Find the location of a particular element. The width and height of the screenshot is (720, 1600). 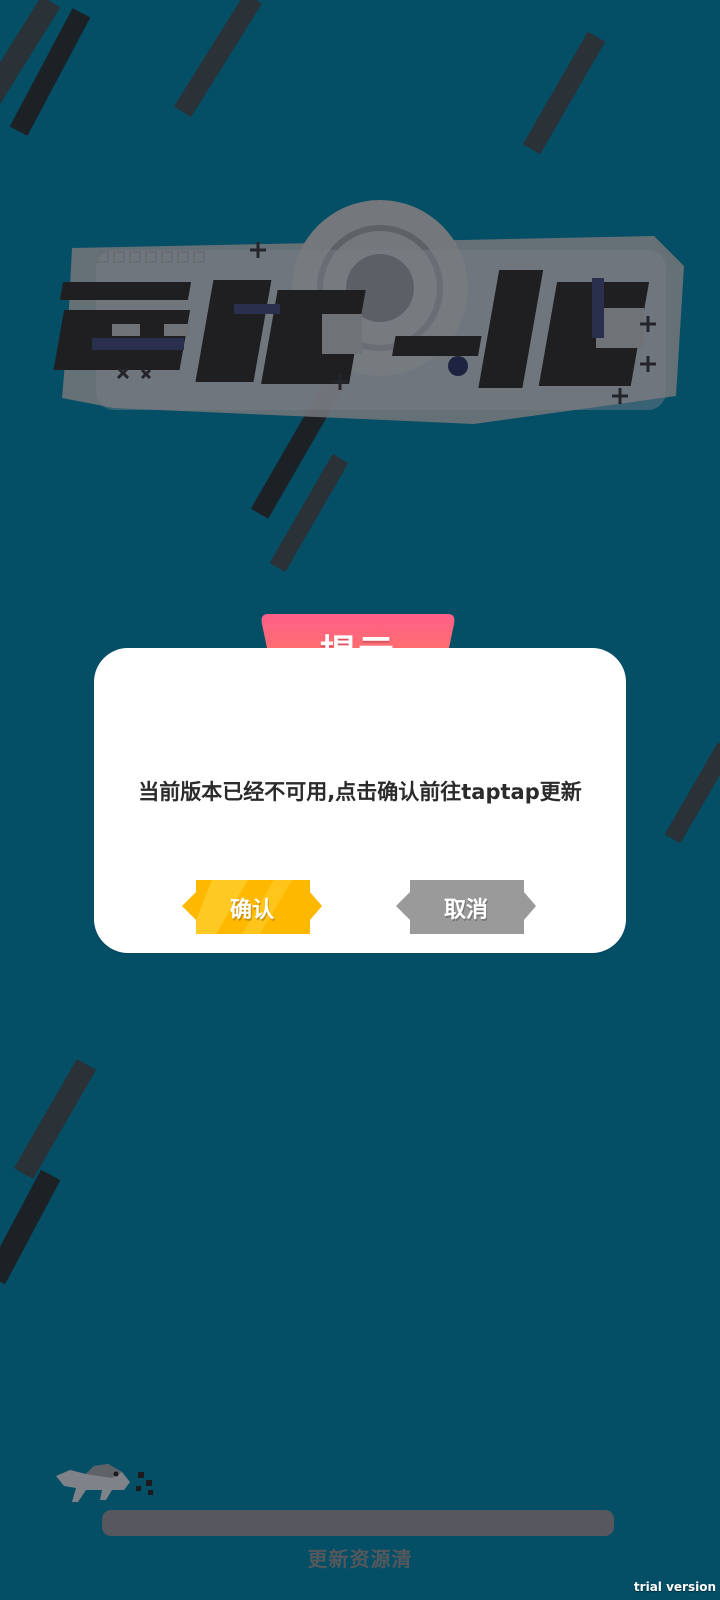

wolf-mascot-icon is located at coordinates (107, 1482).